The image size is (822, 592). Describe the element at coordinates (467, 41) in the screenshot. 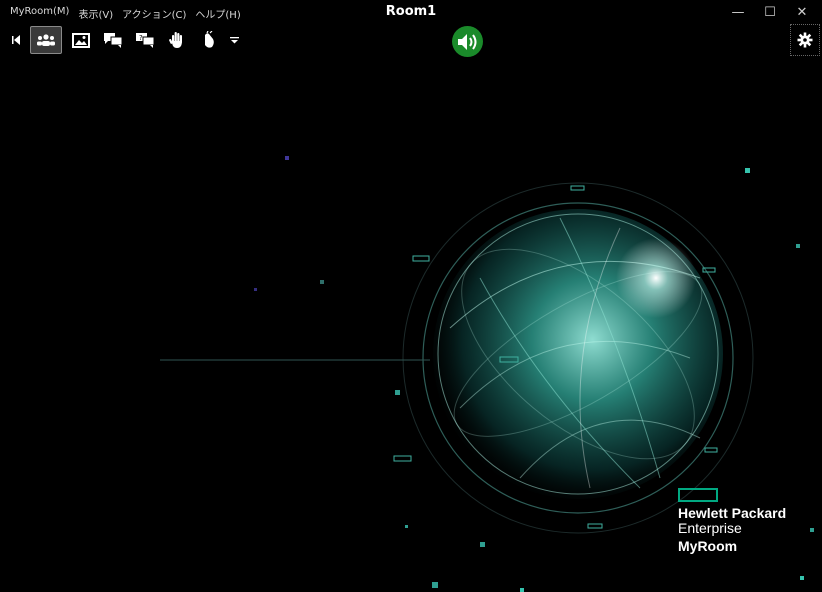

I see `speaker-icon` at that location.